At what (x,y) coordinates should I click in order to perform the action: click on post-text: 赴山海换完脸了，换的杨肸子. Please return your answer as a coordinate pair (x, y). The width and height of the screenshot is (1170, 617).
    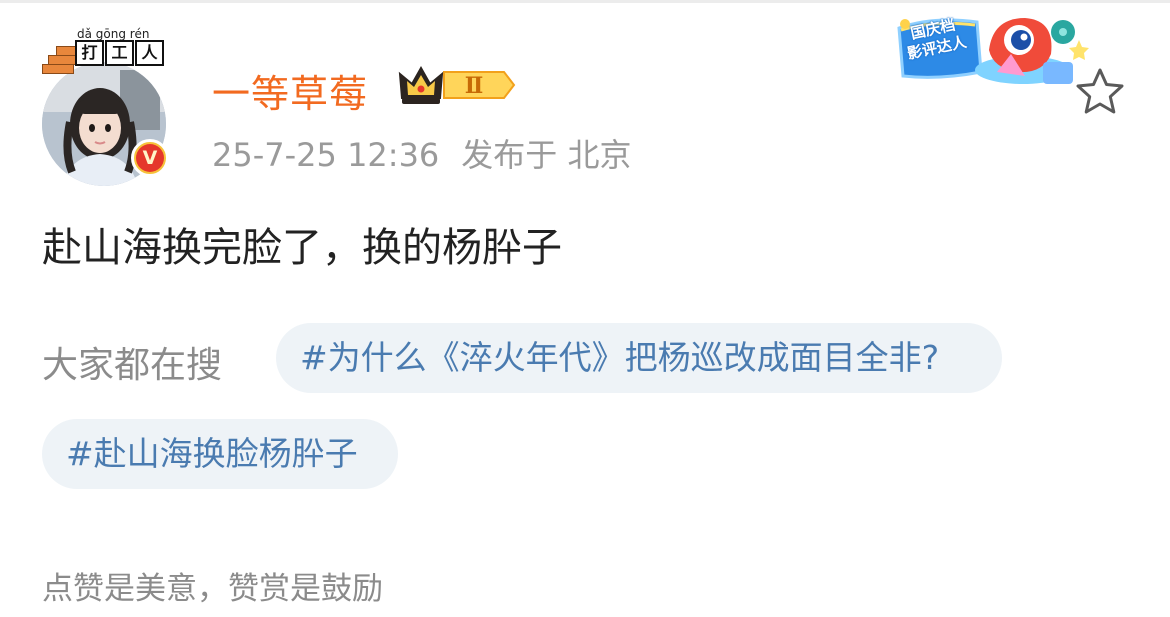
    Looking at the image, I should click on (302, 248).